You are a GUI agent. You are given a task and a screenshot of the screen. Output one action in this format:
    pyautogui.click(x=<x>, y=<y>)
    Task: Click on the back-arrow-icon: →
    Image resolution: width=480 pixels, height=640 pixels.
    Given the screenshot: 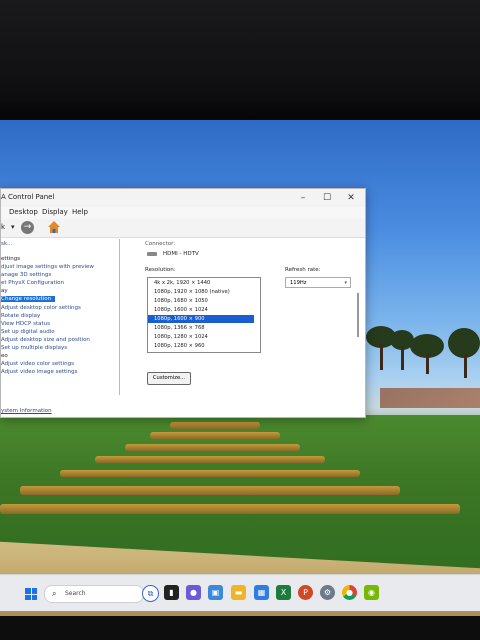 What is the action you would take?
    pyautogui.click(x=27, y=227)
    